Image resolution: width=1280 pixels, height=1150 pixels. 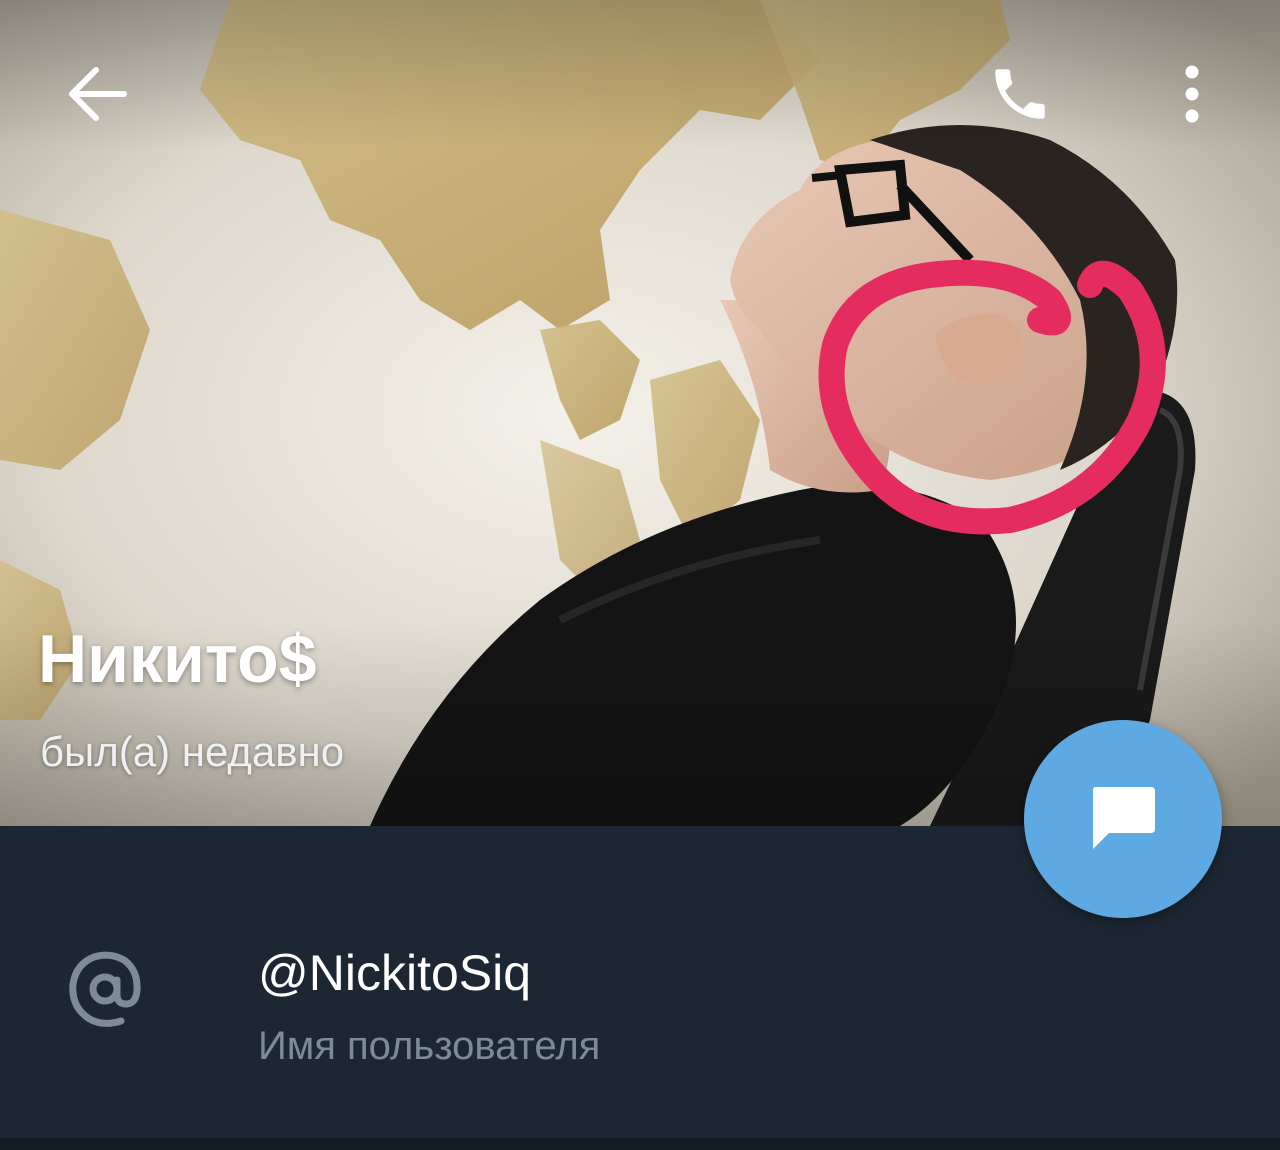 What do you see at coordinates (105, 989) in the screenshot?
I see `at-sign-icon` at bounding box center [105, 989].